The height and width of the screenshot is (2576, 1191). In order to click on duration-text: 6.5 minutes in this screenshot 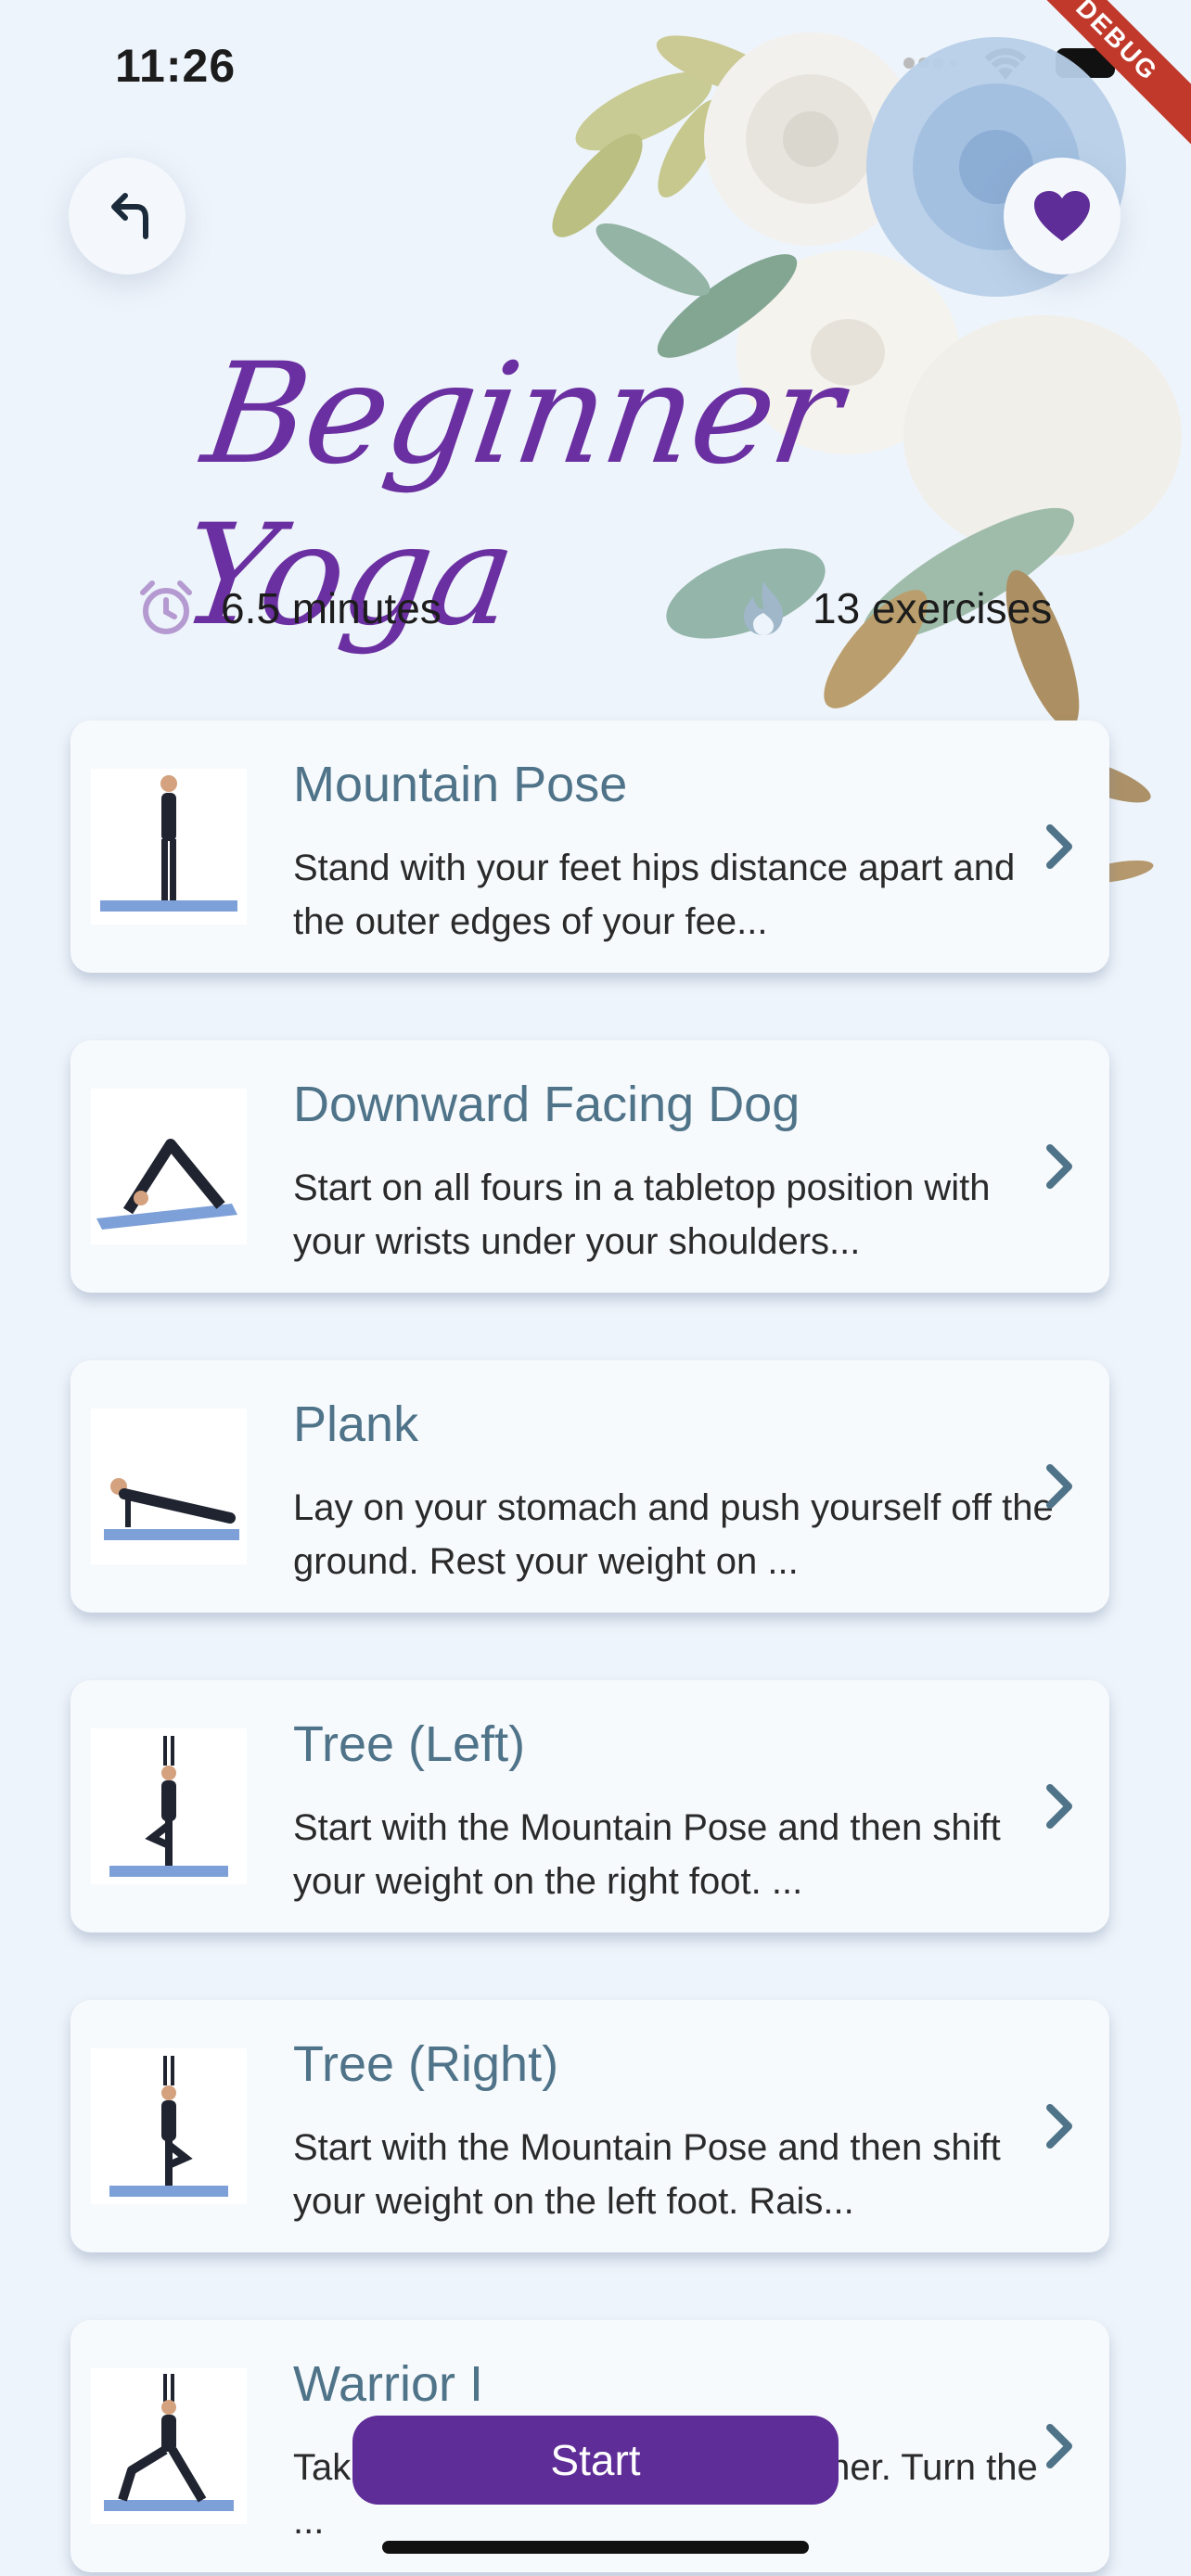, I will do `click(331, 608)`.